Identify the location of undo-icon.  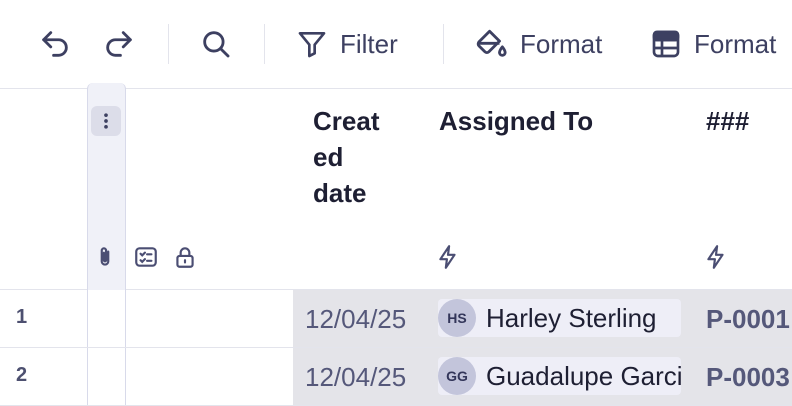
(55, 44).